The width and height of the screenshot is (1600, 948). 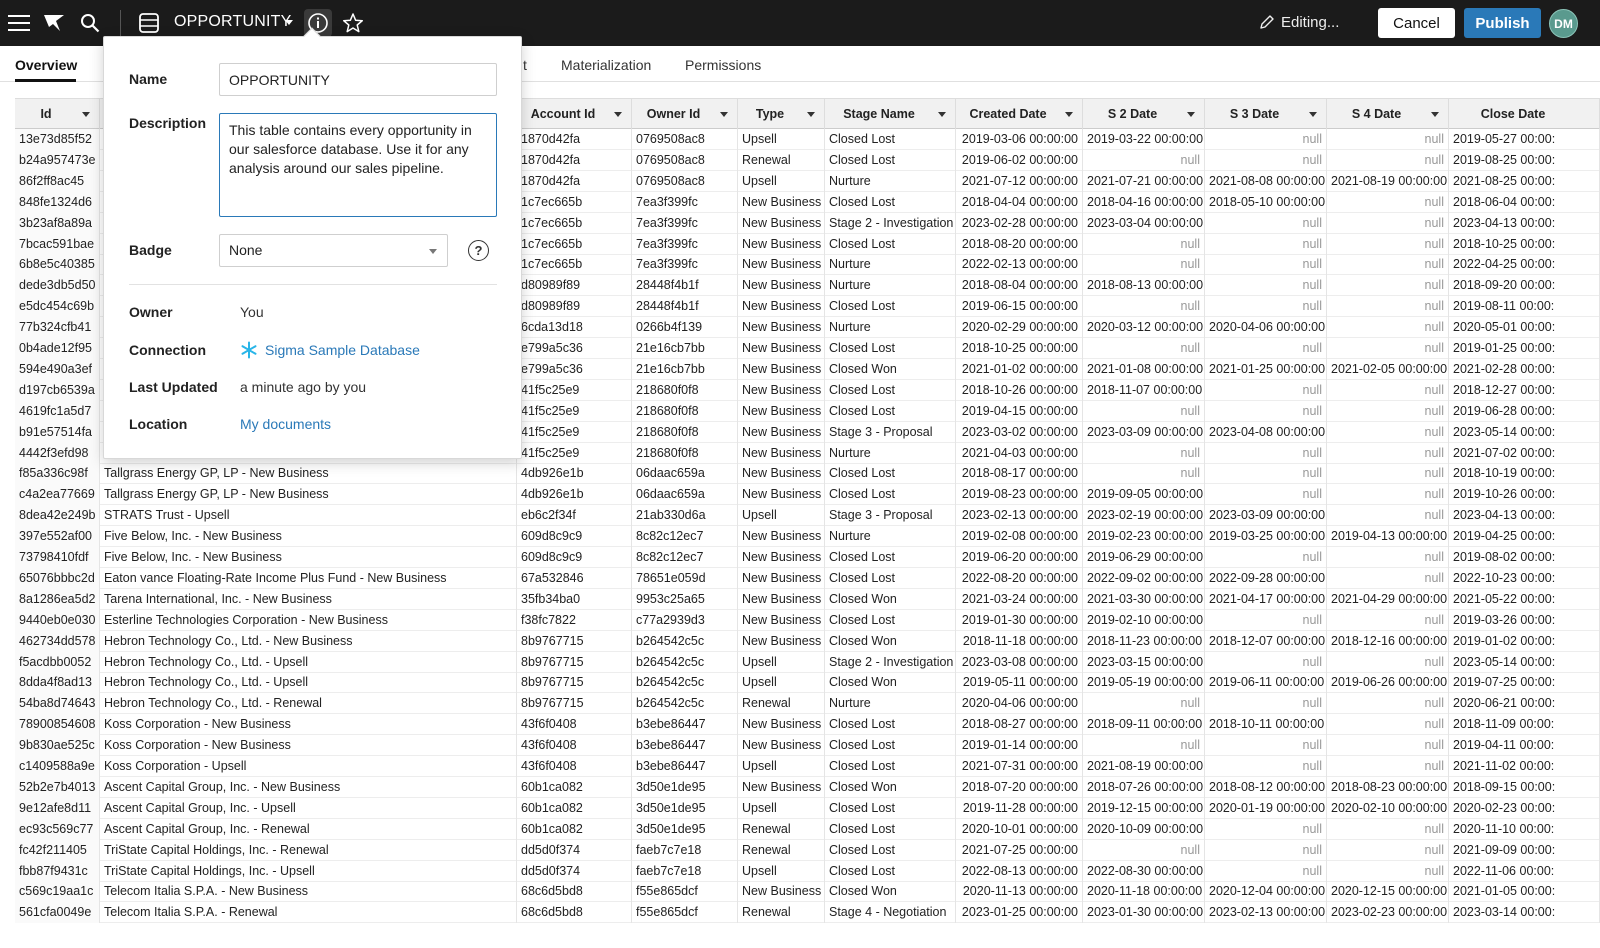 What do you see at coordinates (1019, 871) in the screenshot?
I see `cell-created-date: 2022-08-13 00:00:00` at bounding box center [1019, 871].